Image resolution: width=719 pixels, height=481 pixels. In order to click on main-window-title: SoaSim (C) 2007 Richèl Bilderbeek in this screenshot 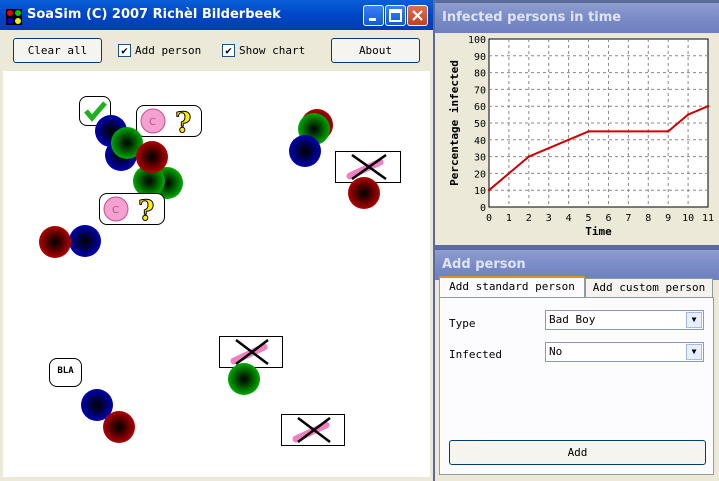, I will do `click(154, 14)`.